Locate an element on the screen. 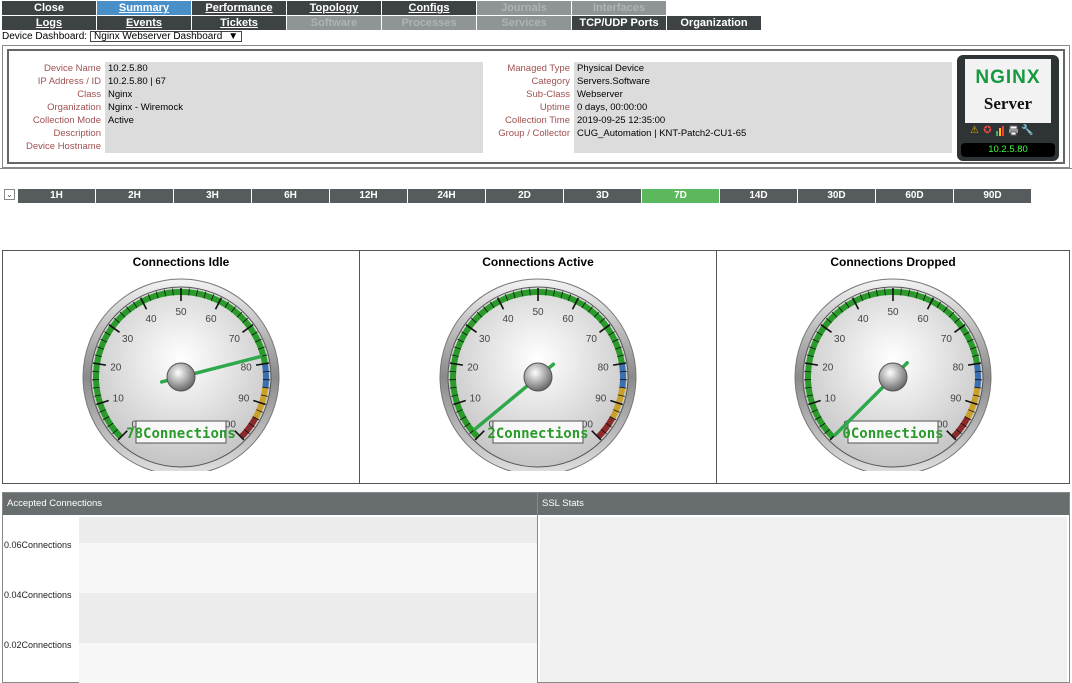 Image resolution: width=1072 pixels, height=683 pixels. info-label is located at coordinates (526, 146).